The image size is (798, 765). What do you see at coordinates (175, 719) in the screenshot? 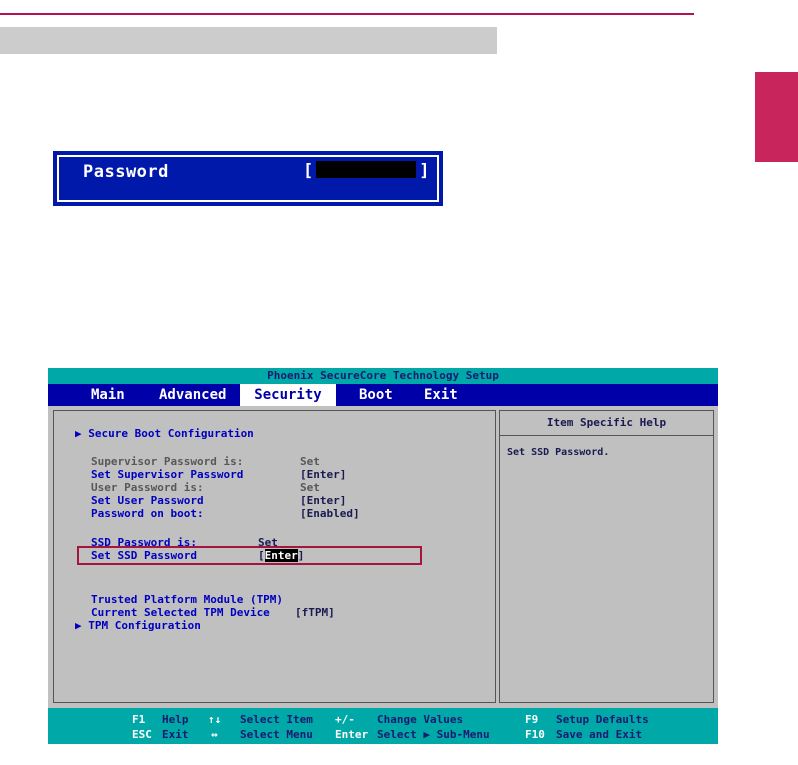
I see `key-f1-desc: Help` at bounding box center [175, 719].